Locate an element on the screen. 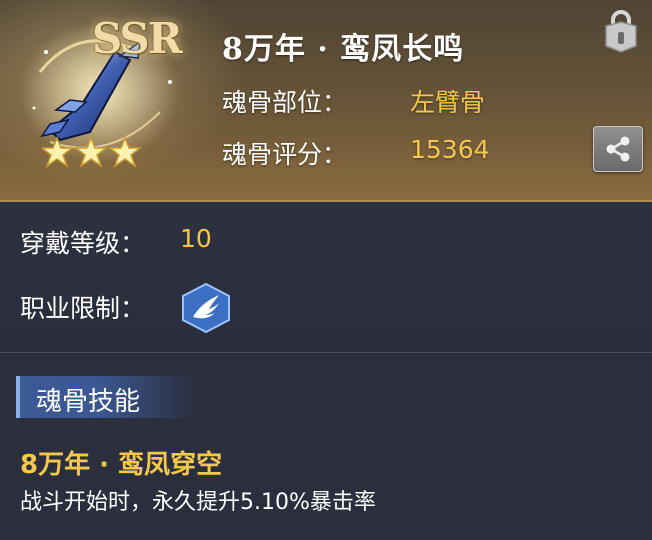 Image resolution: width=652 pixels, height=540 pixels. star-rating is located at coordinates (92, 152).